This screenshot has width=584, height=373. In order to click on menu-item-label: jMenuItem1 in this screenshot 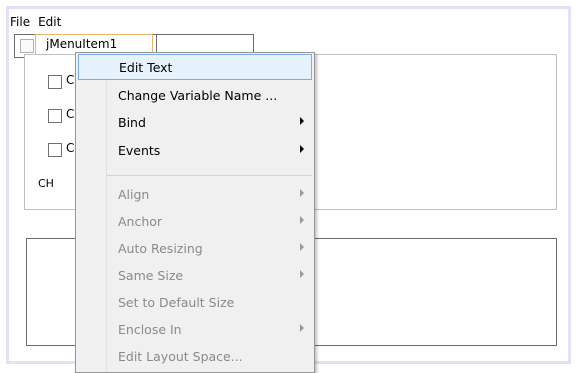, I will do `click(82, 44)`.